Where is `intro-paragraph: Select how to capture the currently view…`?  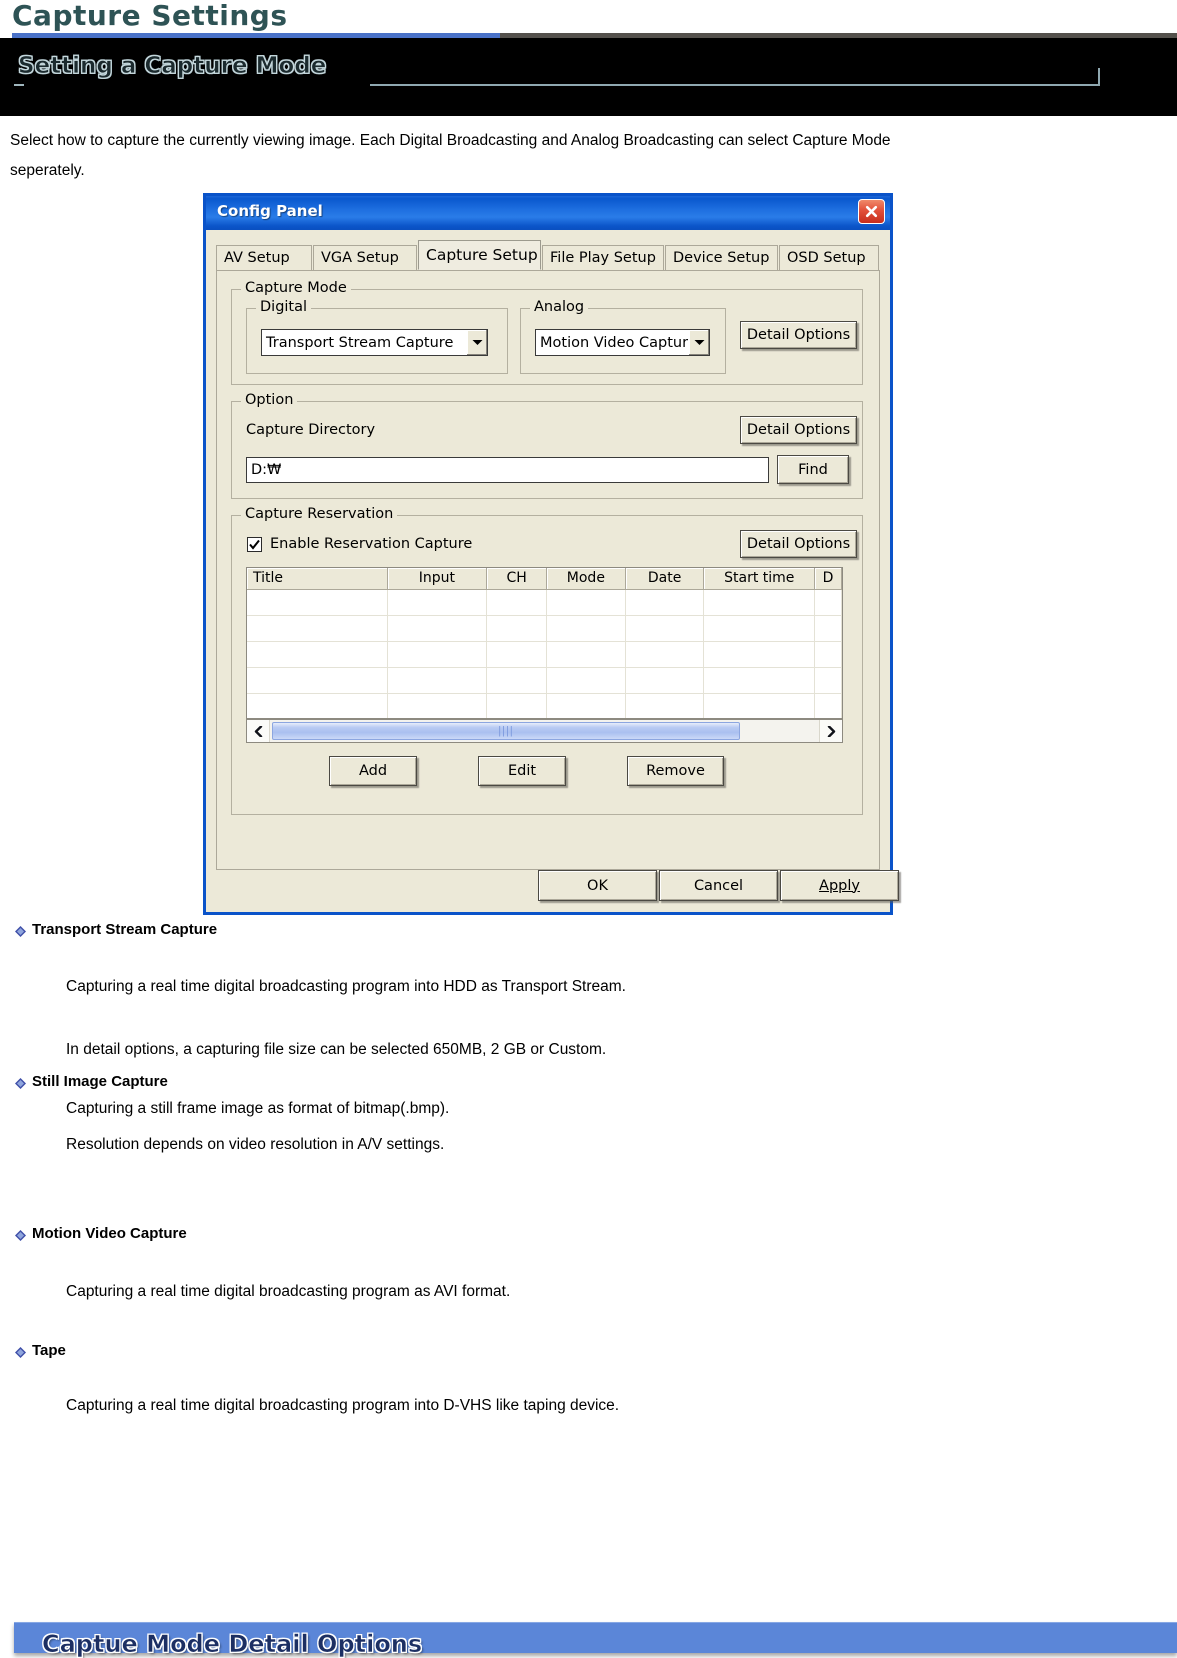 intro-paragraph: Select how to capture the currently view… is located at coordinates (560, 156).